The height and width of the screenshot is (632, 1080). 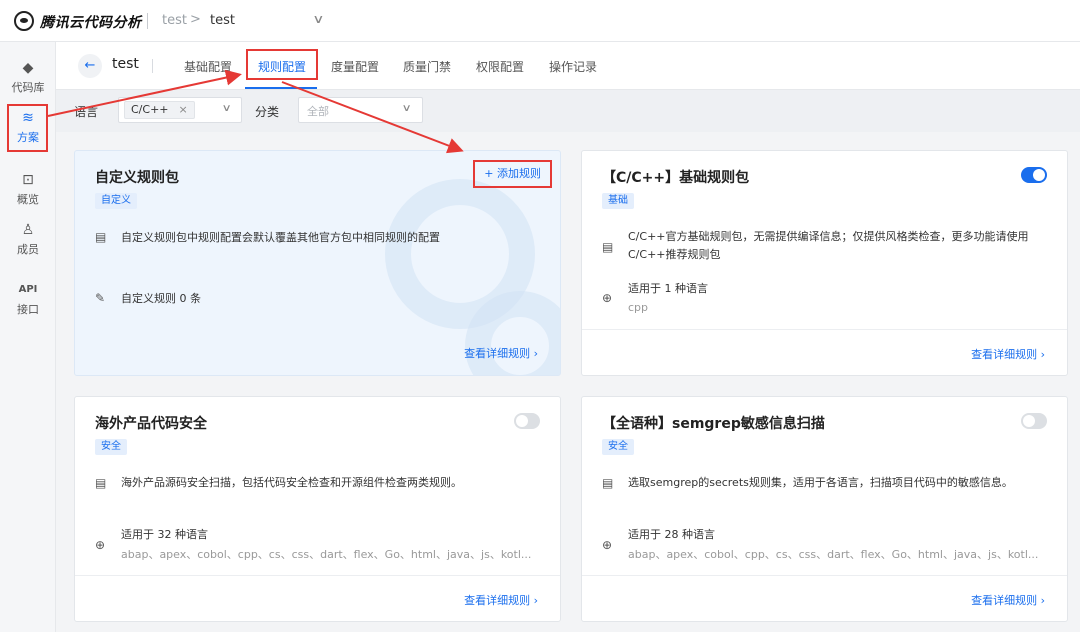 What do you see at coordinates (281, 88) in the screenshot?
I see `active-tab-indicator` at bounding box center [281, 88].